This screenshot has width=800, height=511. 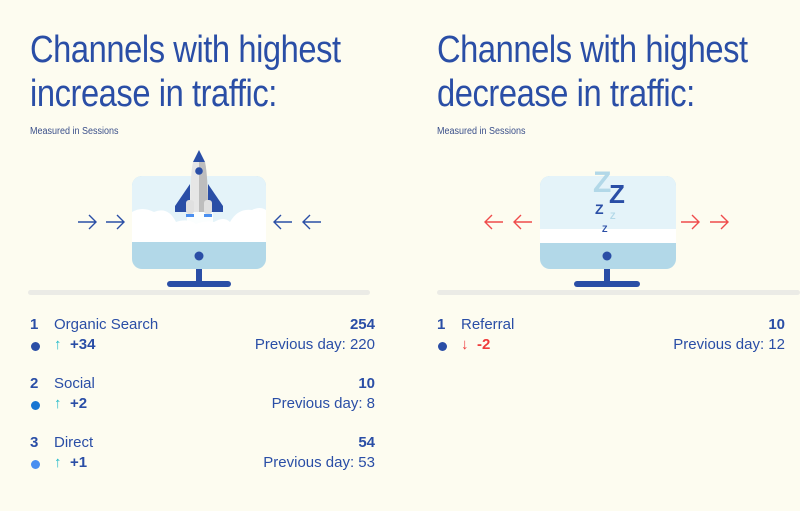 I want to click on rank: 2, so click(x=34, y=383).